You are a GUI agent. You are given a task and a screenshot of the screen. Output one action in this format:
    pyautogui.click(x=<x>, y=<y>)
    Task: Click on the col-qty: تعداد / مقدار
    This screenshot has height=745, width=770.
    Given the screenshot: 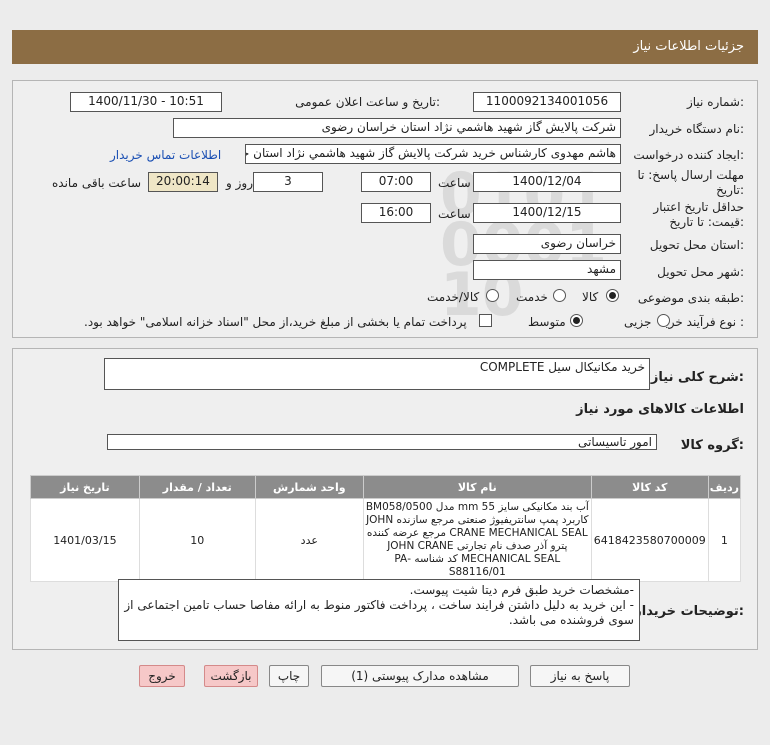 What is the action you would take?
    pyautogui.click(x=197, y=487)
    